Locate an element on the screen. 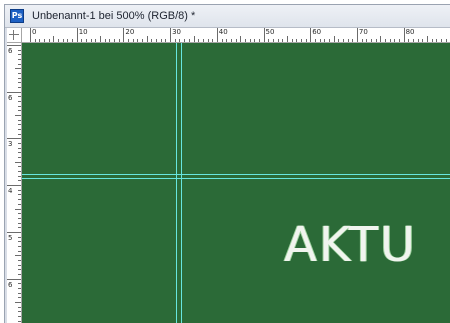  horizontal-ruler: 010203040506070809 is located at coordinates (236, 35).